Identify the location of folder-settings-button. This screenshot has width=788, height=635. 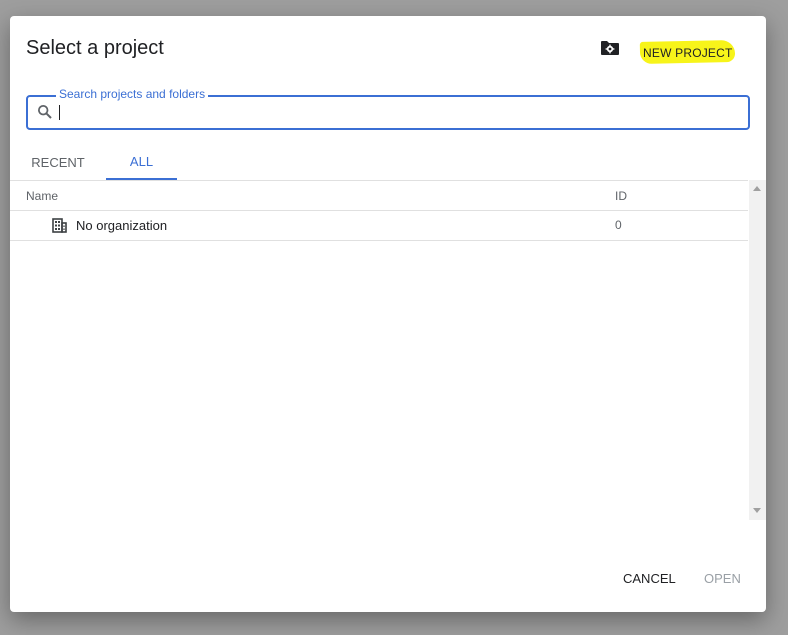
(610, 48).